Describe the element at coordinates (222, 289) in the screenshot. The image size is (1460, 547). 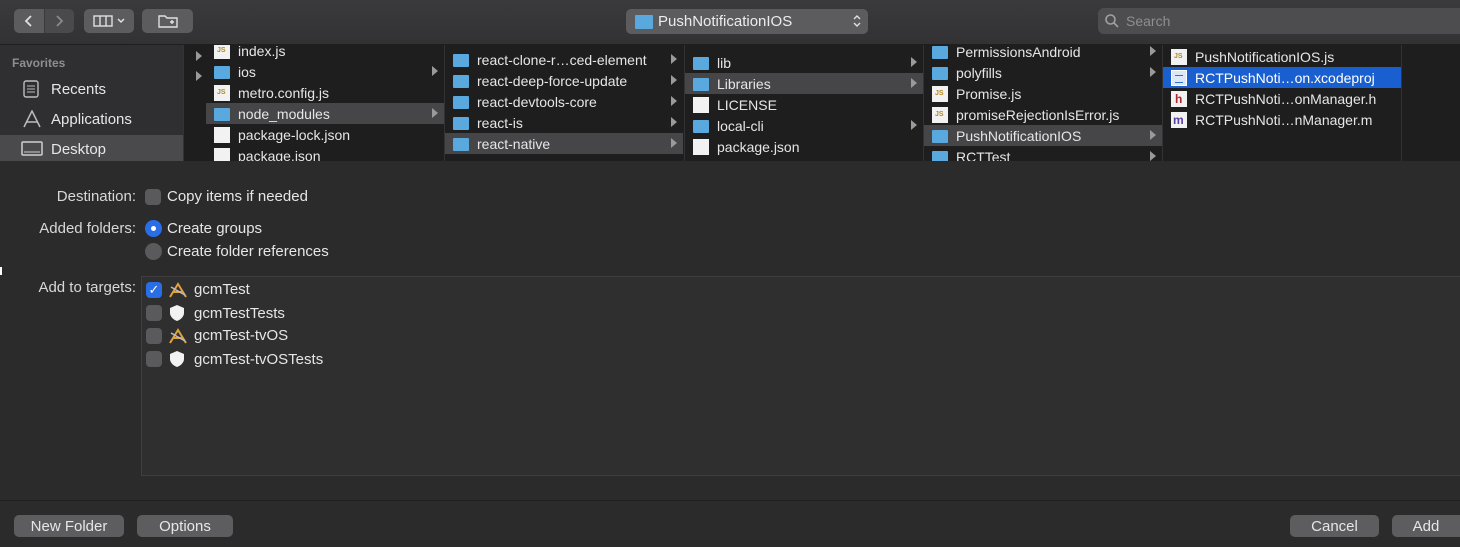
I see `target-label: gcmTest` at that location.